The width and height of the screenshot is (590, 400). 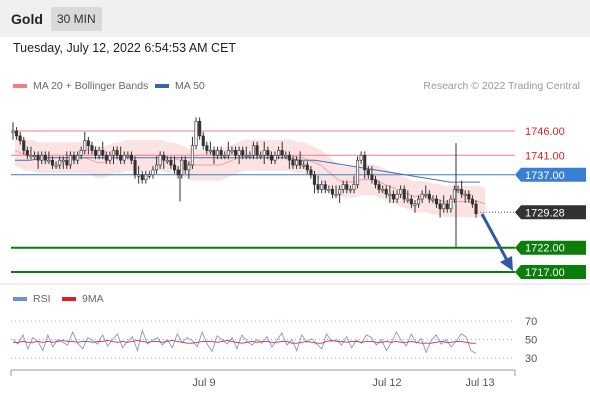 What do you see at coordinates (495, 238) in the screenshot?
I see `forecast-arrow-line` at bounding box center [495, 238].